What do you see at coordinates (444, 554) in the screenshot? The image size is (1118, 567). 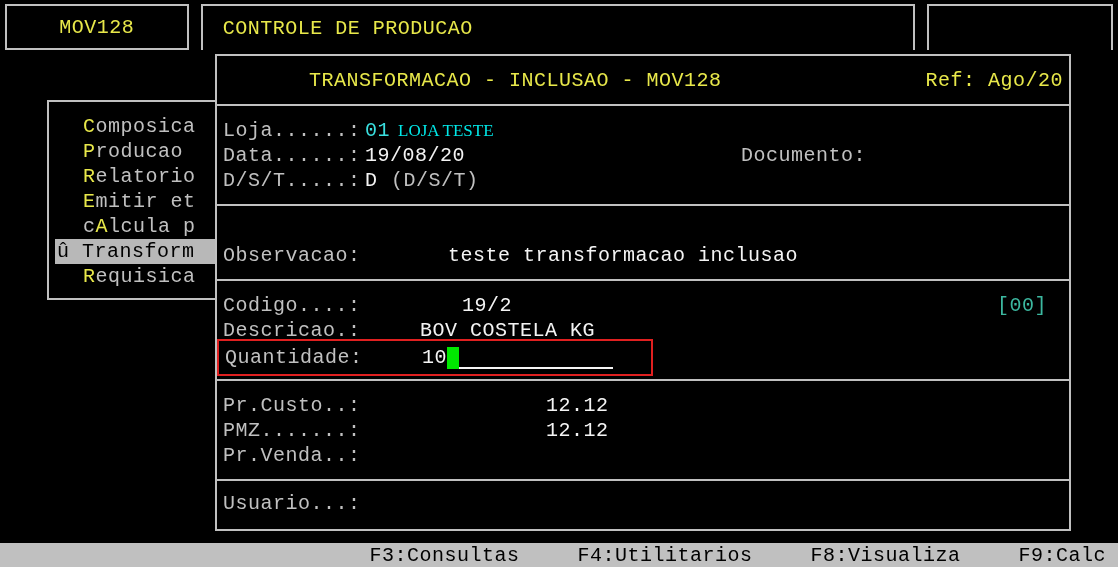 I see `function-key-hint: F3:Consultas` at bounding box center [444, 554].